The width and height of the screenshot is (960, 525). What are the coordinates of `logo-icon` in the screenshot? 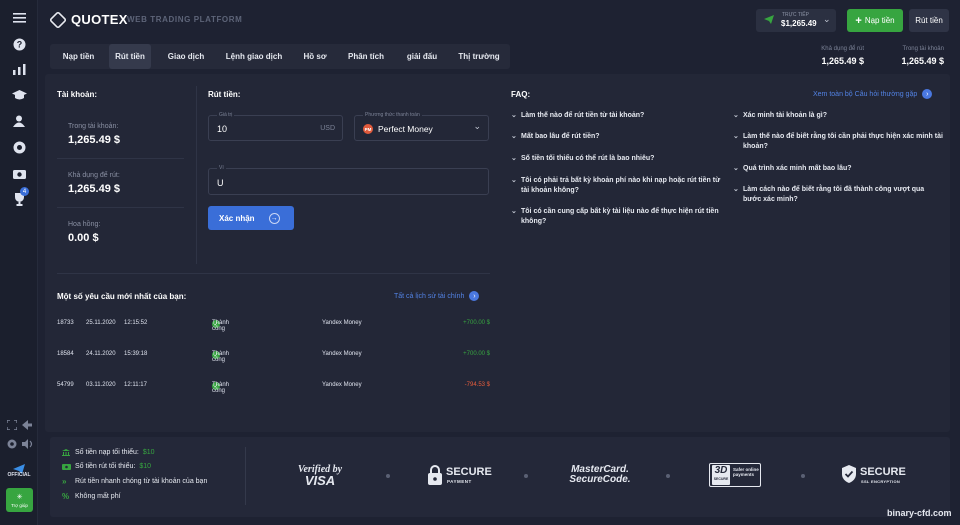 It's located at (58, 20).